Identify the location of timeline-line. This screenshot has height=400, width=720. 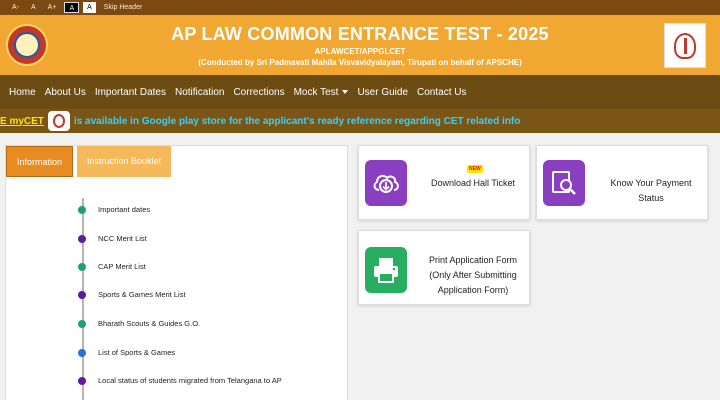
(83, 299).